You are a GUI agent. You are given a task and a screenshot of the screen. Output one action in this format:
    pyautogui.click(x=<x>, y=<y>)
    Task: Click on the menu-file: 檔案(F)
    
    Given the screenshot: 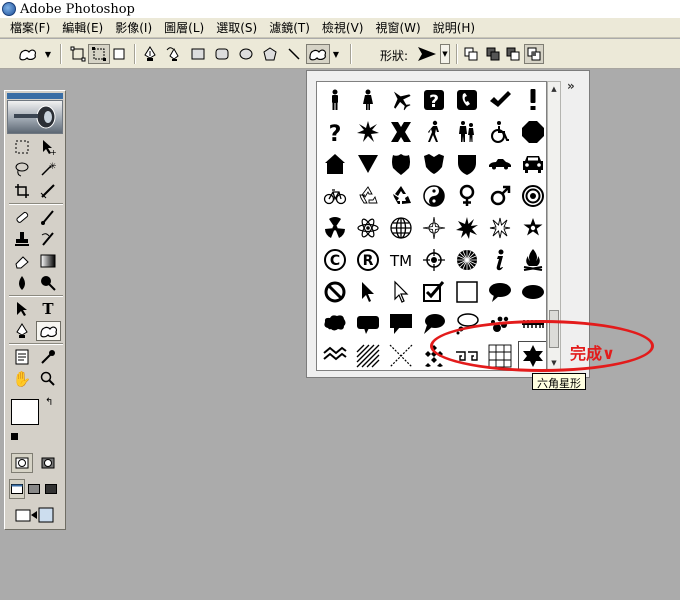 What is the action you would take?
    pyautogui.click(x=30, y=27)
    